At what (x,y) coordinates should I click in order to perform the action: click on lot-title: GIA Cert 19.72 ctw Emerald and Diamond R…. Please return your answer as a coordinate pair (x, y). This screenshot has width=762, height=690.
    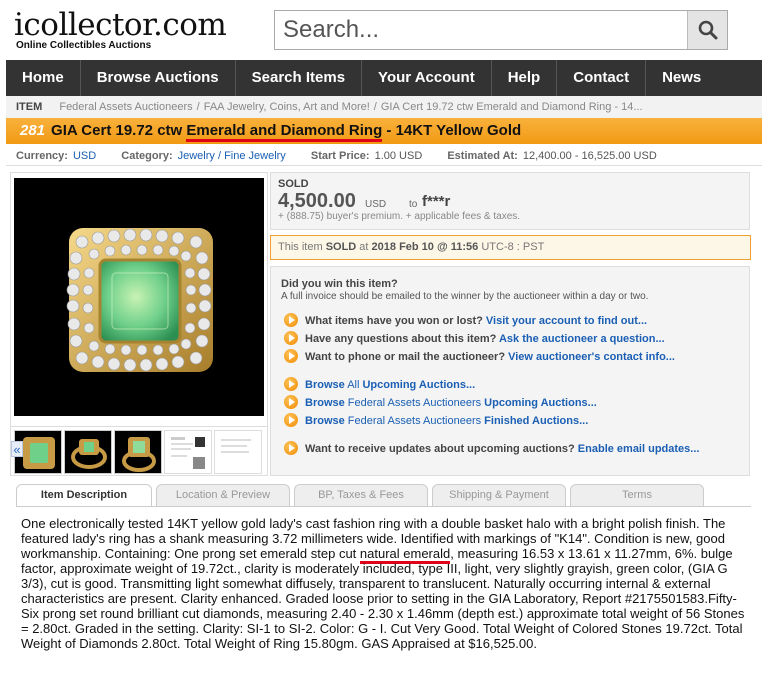
    Looking at the image, I should click on (286, 132).